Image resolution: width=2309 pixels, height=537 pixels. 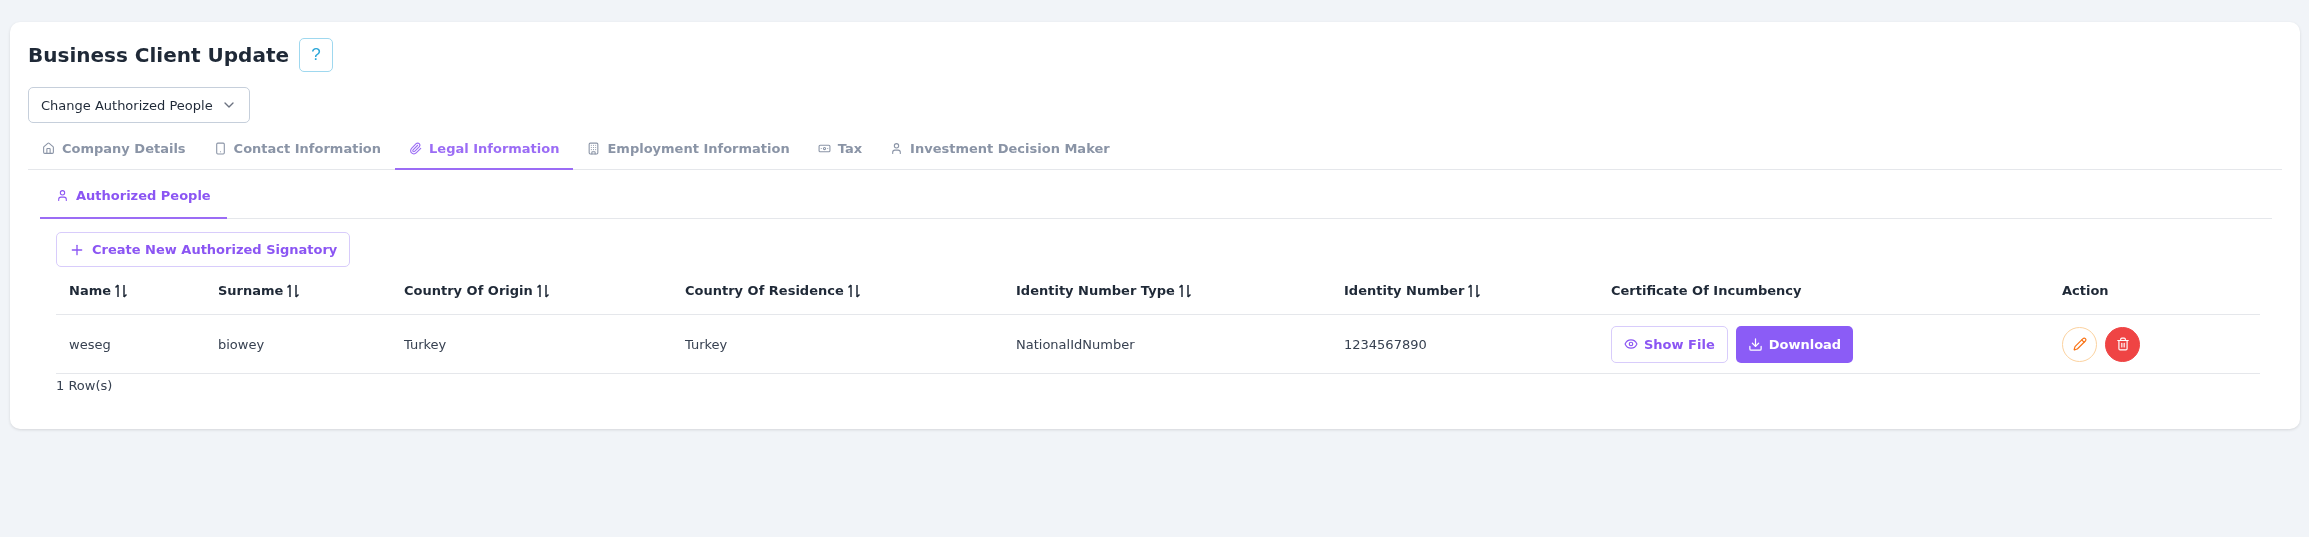 What do you see at coordinates (1075, 344) in the screenshot?
I see `table-cell: NationalIdNumber` at bounding box center [1075, 344].